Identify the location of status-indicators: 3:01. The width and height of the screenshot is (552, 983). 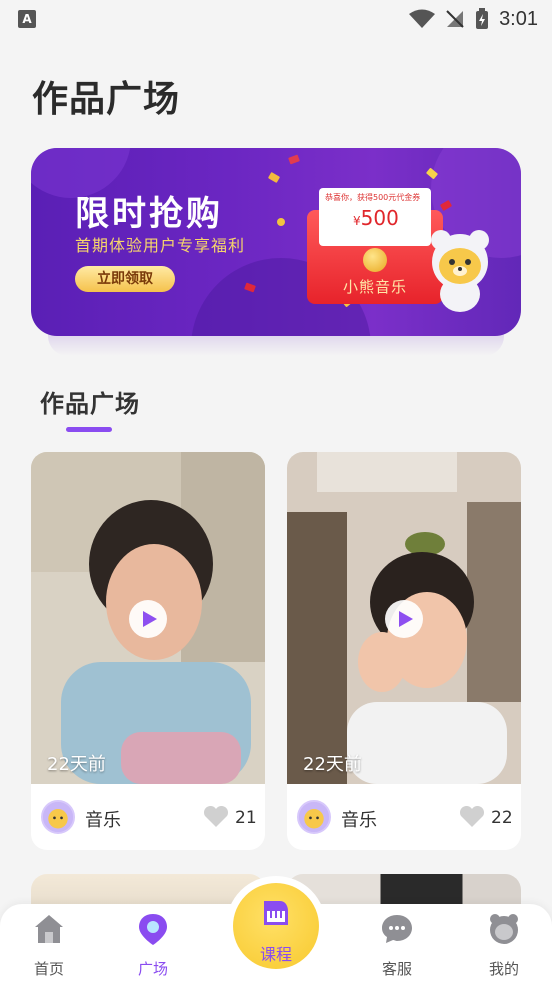
(473, 19).